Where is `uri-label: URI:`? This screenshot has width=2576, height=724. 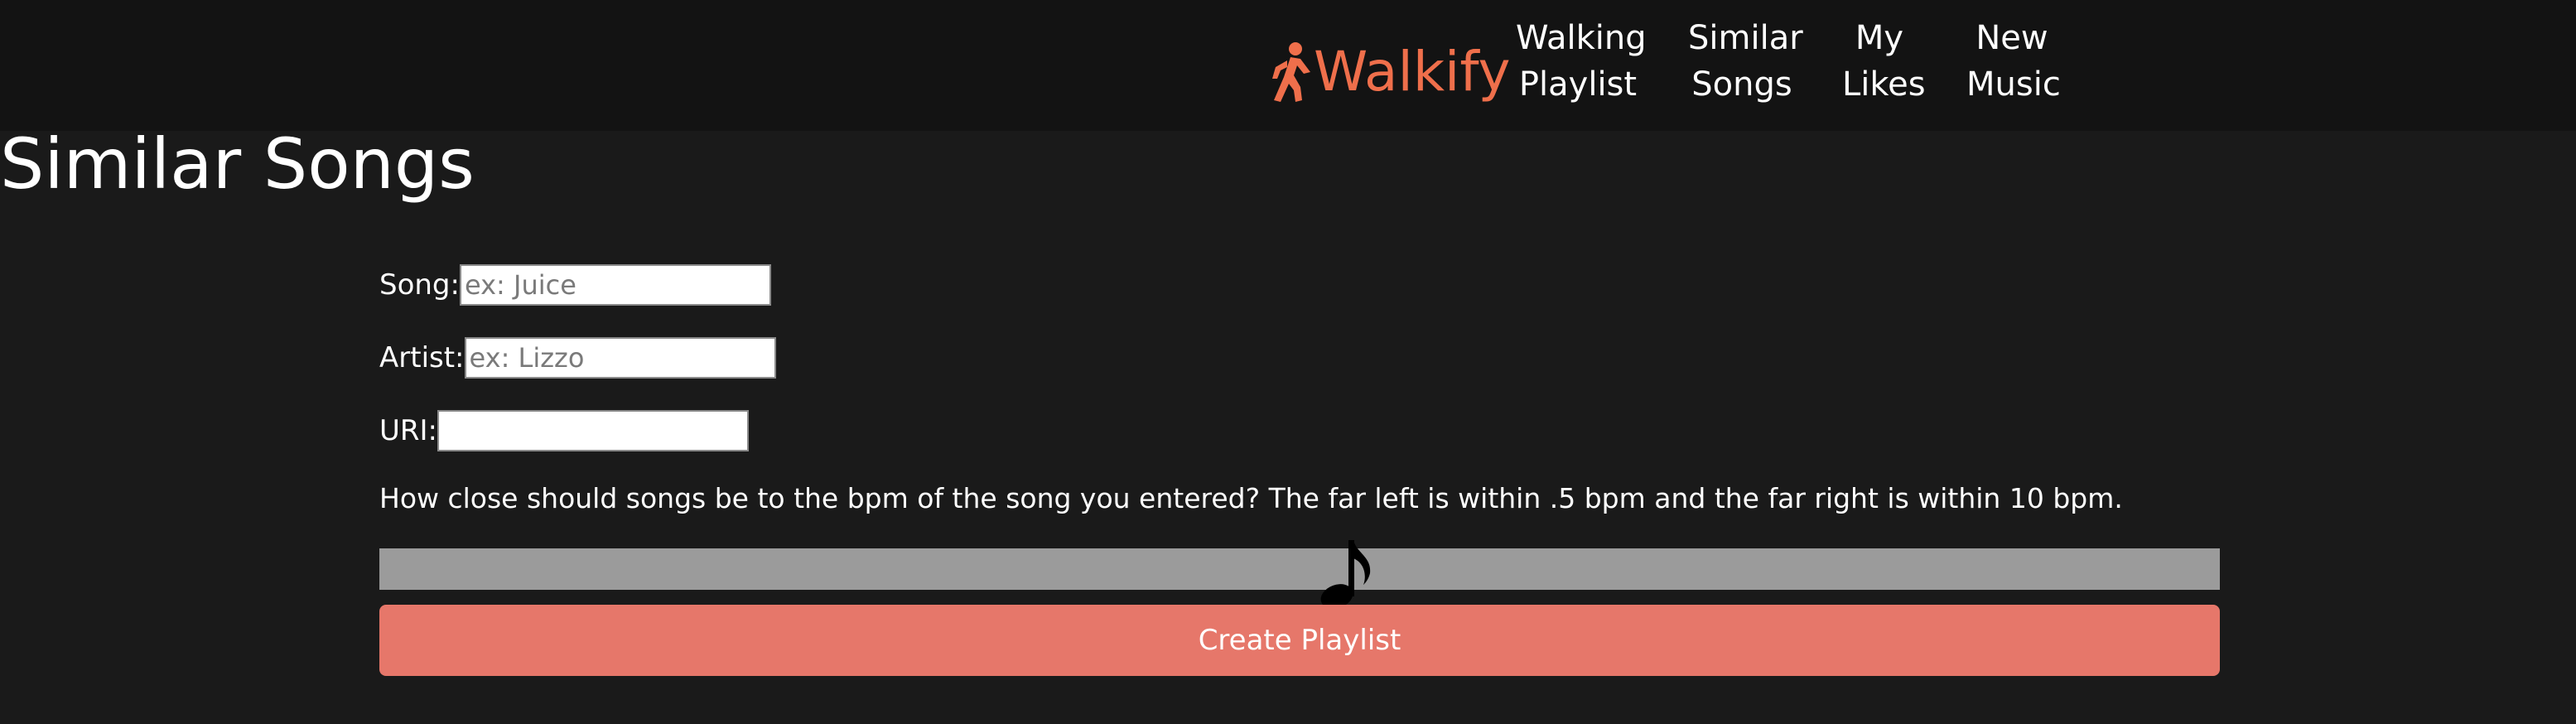
uri-label: URI: is located at coordinates (408, 430).